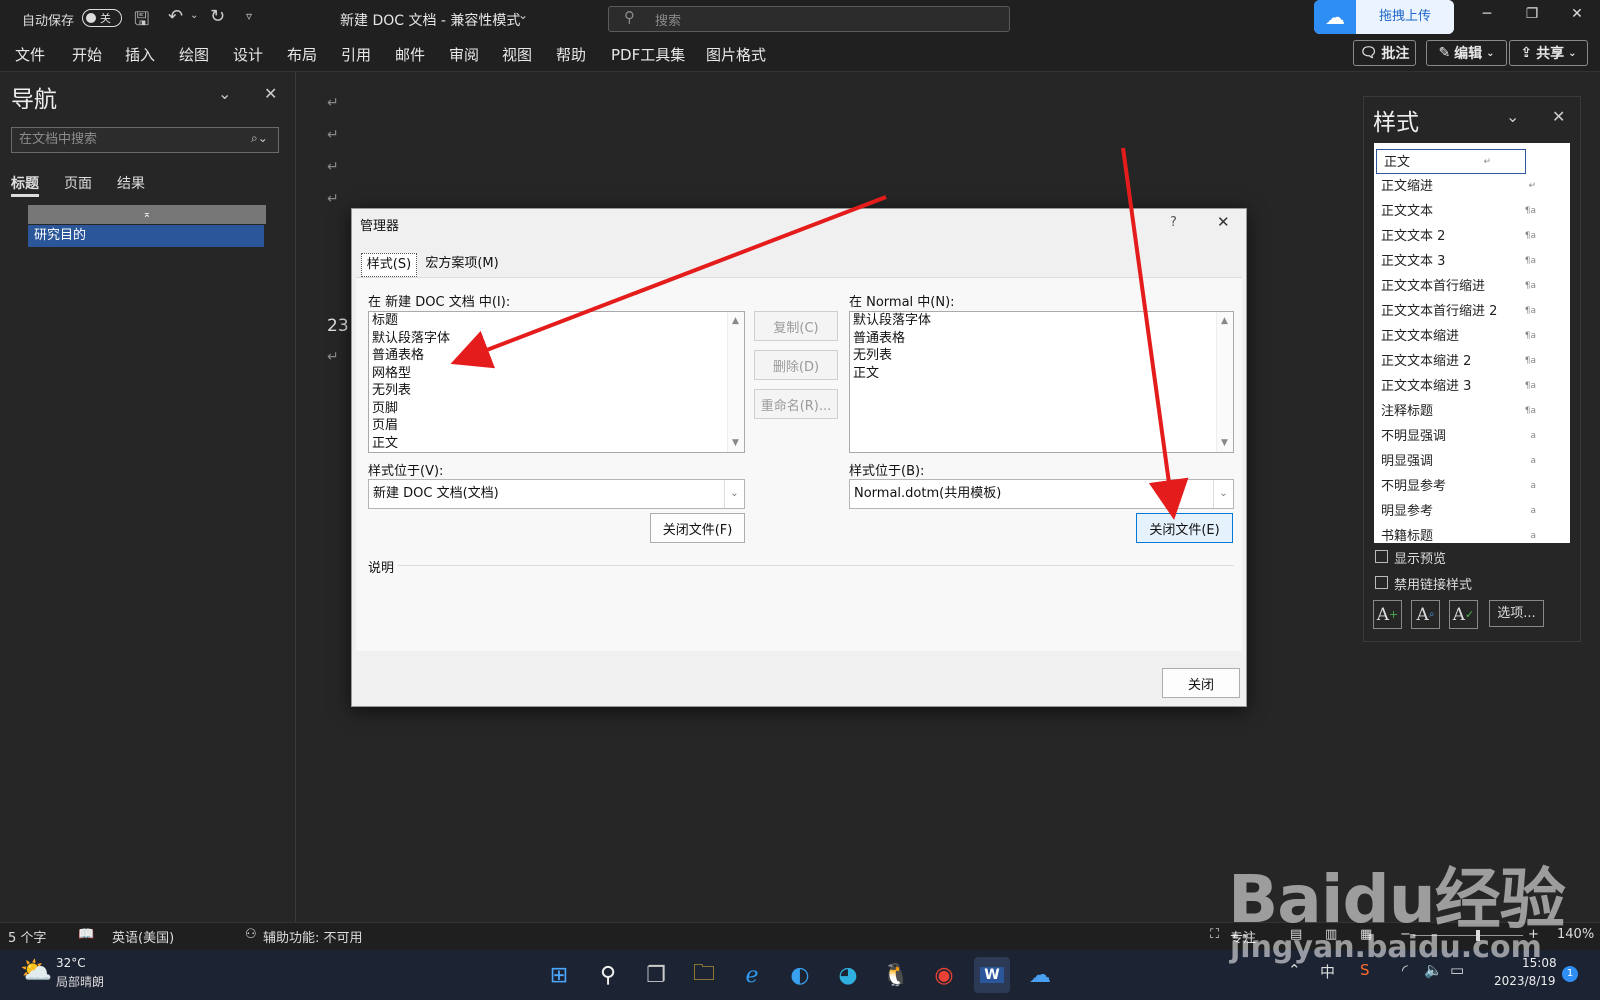  I want to click on language-status: 英语(美国), so click(143, 936).